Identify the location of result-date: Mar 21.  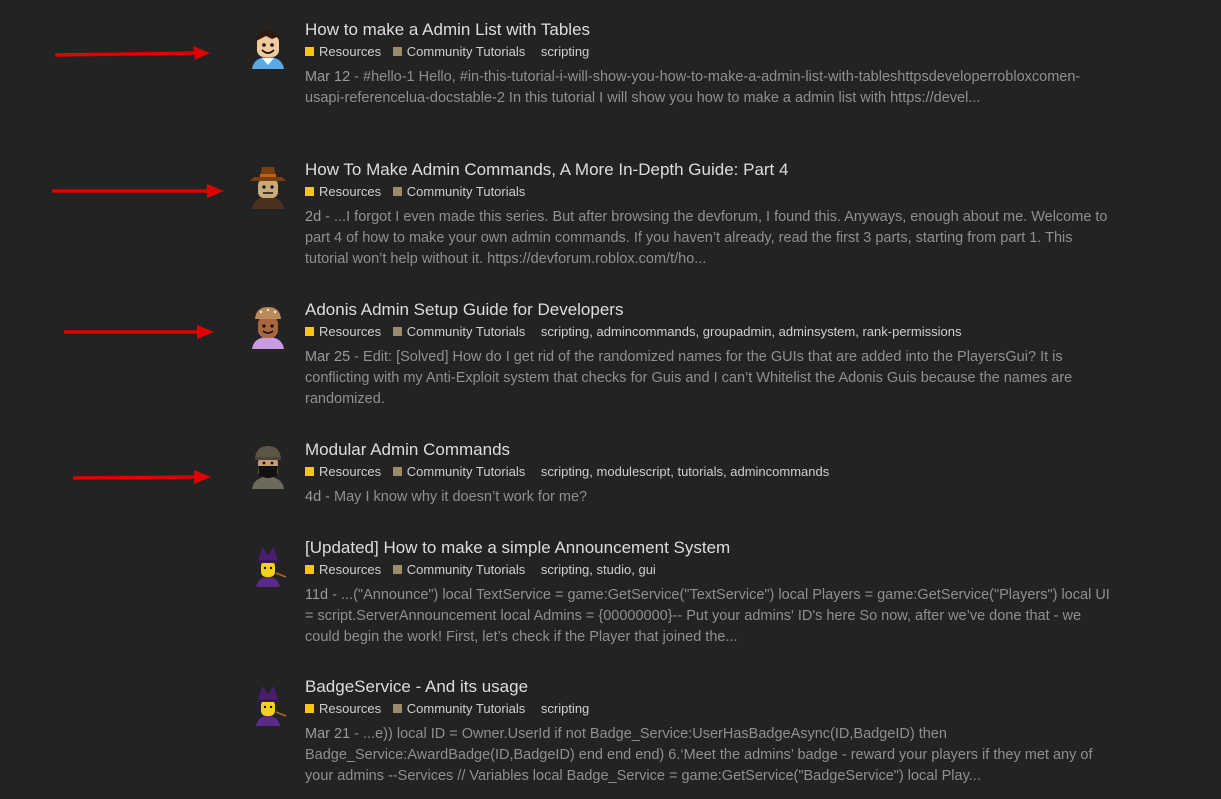
(328, 734).